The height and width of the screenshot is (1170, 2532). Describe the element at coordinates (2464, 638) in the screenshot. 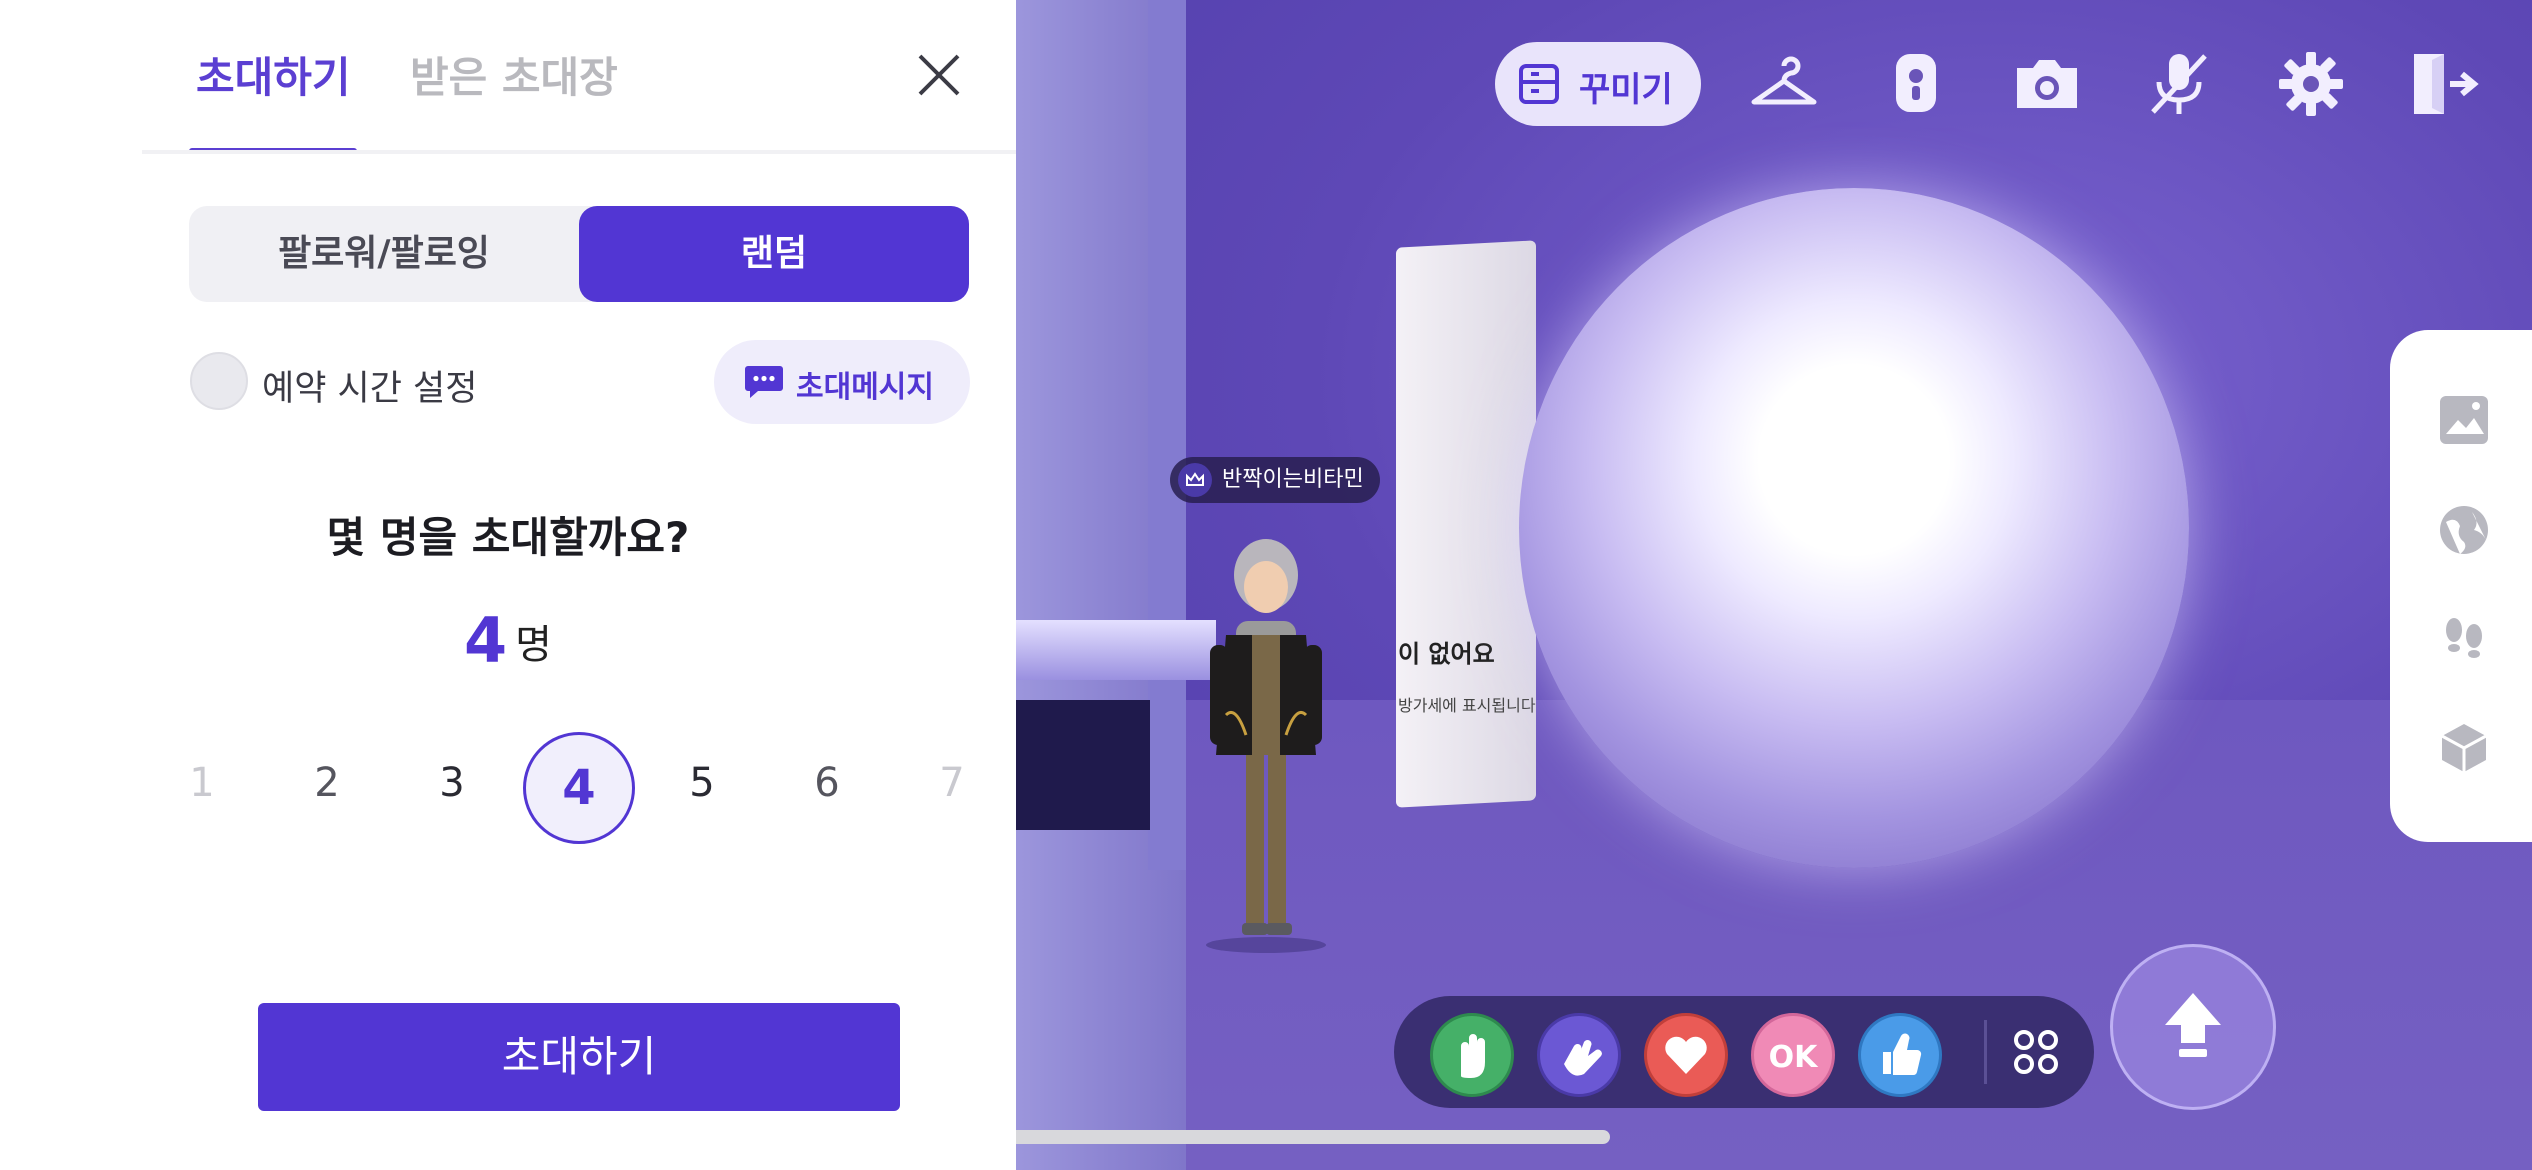

I see `footprints-icon` at that location.